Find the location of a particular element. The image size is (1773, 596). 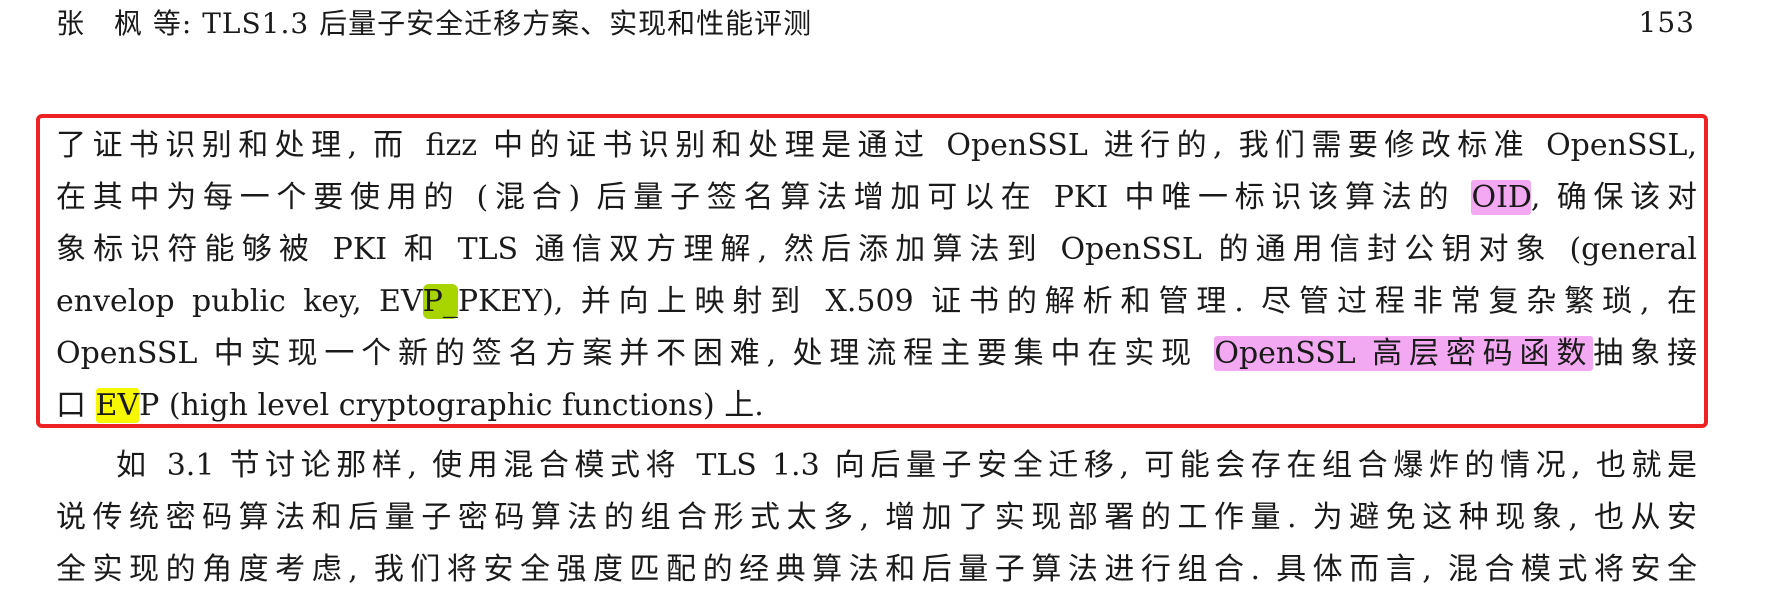

text-run: 口 is located at coordinates (76, 405).